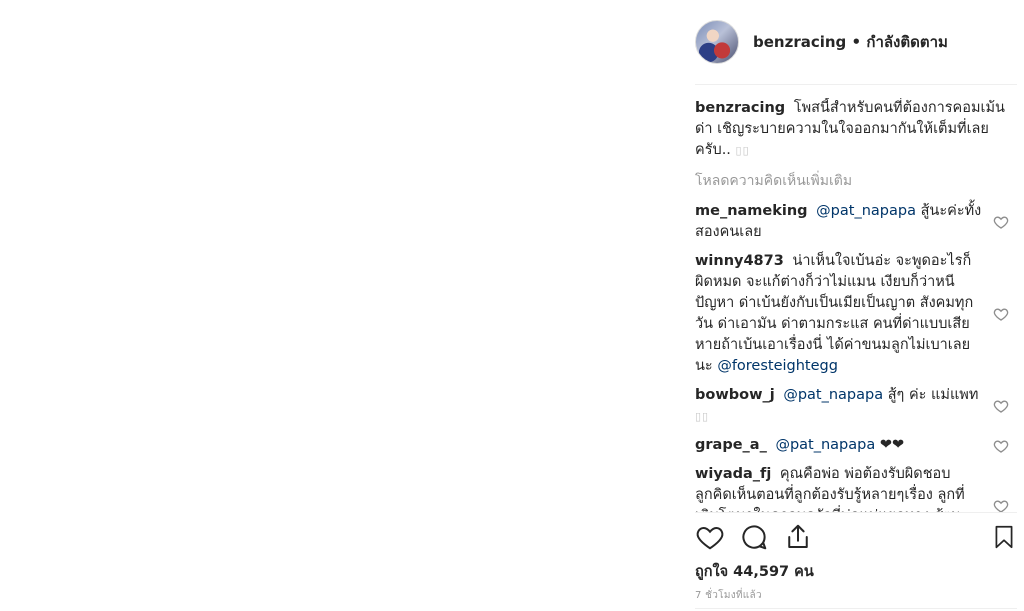  Describe the element at coordinates (735, 395) in the screenshot. I see `comment-username: bowbow_j` at that location.